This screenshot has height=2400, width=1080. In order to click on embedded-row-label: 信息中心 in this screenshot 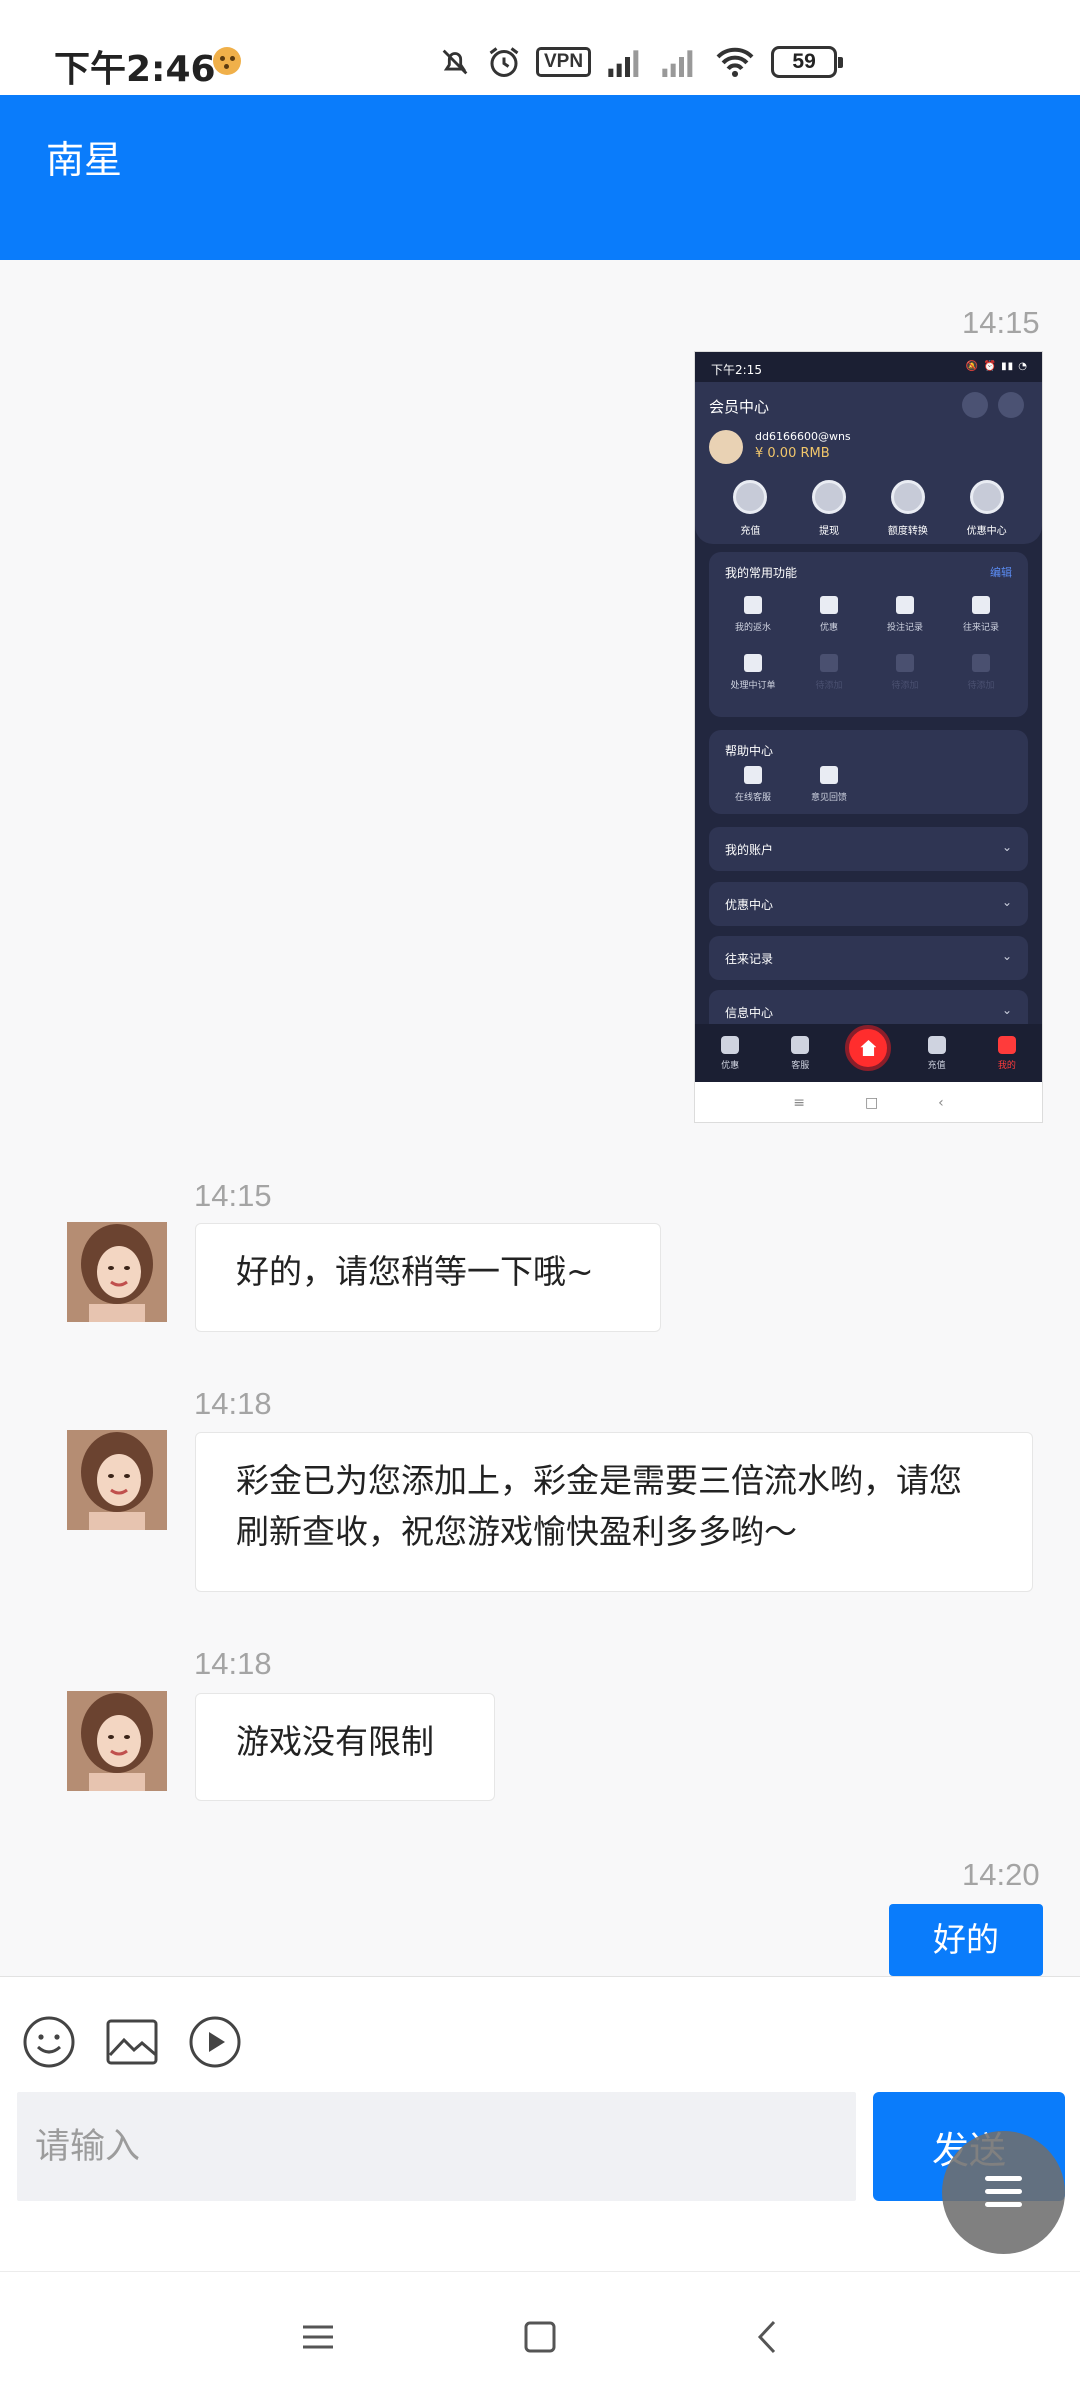, I will do `click(749, 1013)`.